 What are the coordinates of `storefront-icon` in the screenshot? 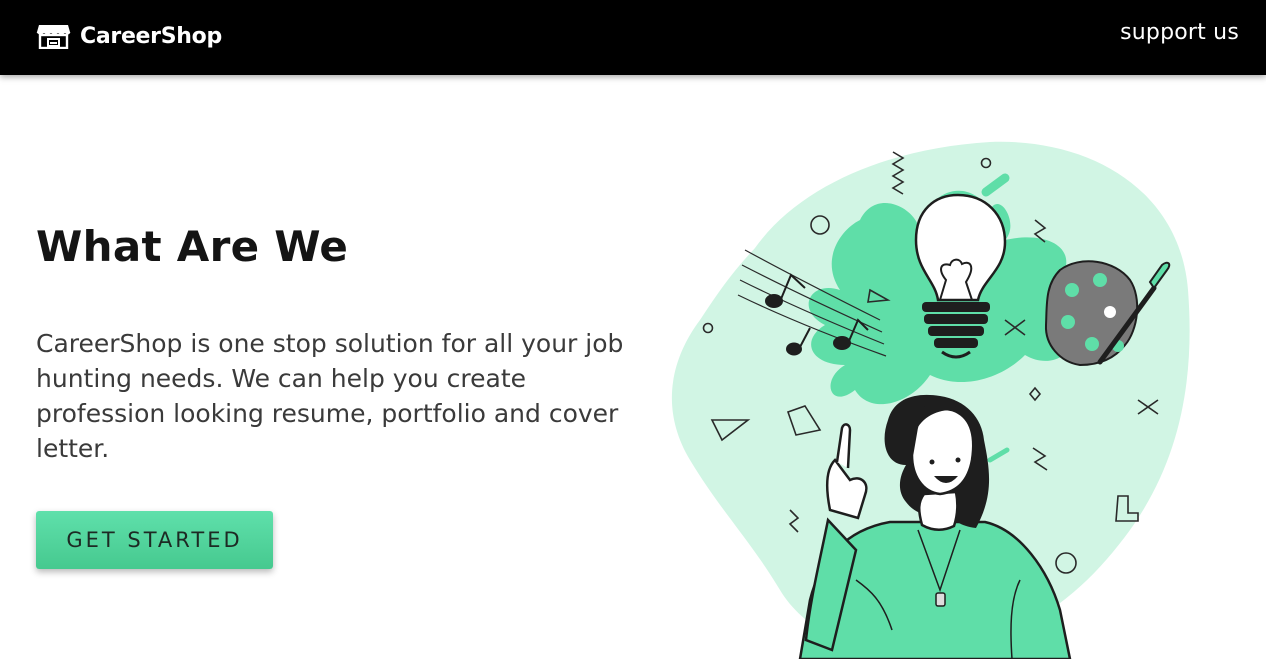 It's located at (53, 37).